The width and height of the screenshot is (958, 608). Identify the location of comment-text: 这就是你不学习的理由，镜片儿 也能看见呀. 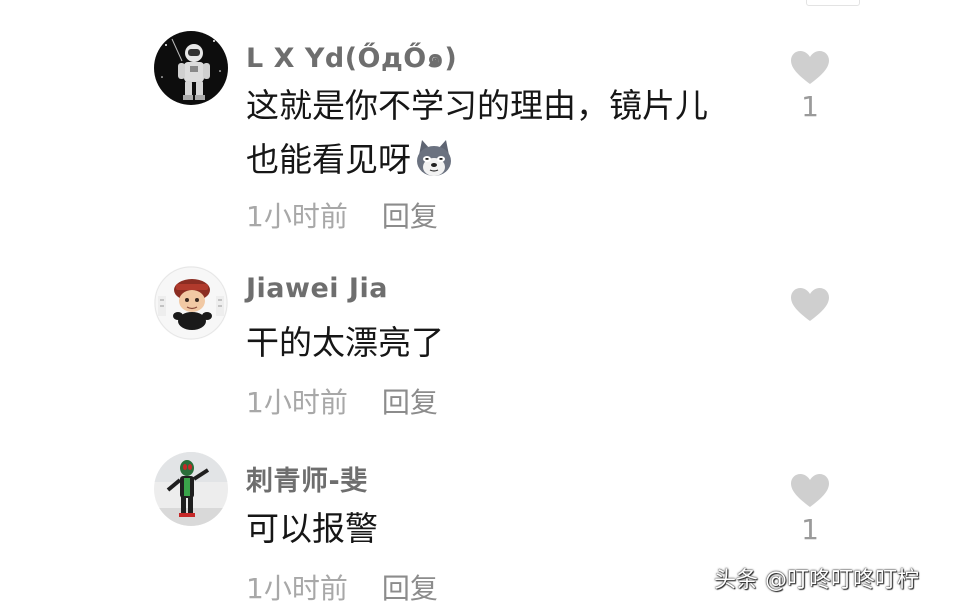
(496, 133).